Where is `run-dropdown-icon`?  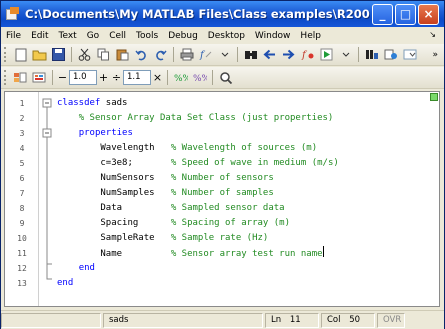
run-dropdown-icon is located at coordinates (345, 54).